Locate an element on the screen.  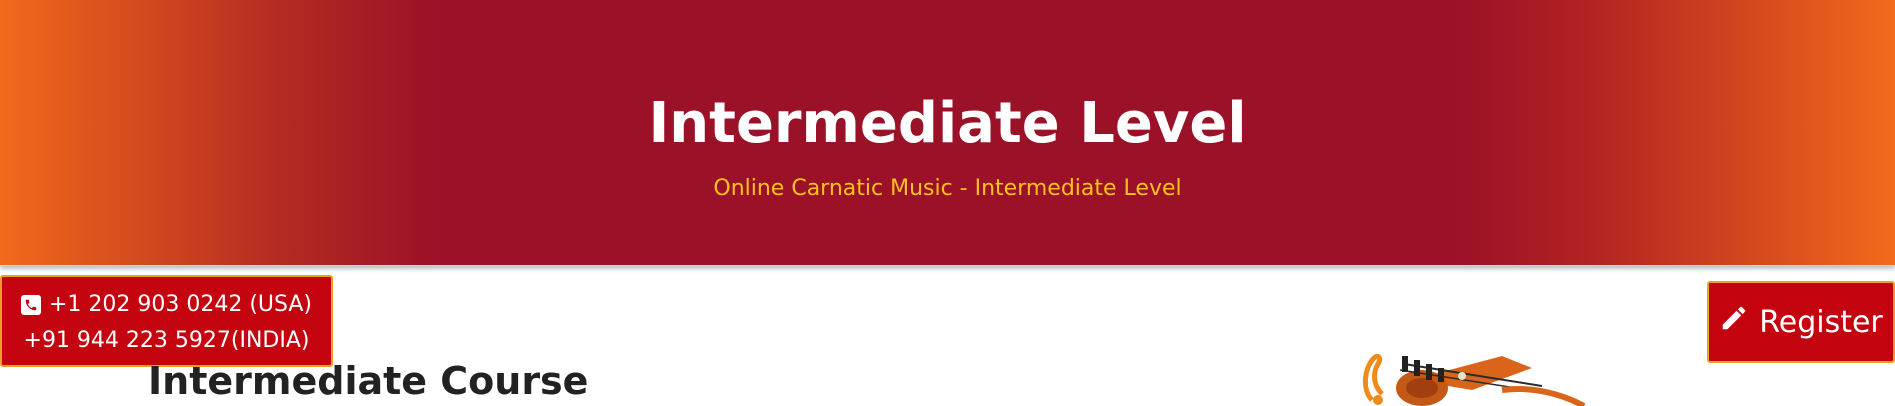
contact-line-india: +91 944 223 5927(INDIA) is located at coordinates (166, 341).